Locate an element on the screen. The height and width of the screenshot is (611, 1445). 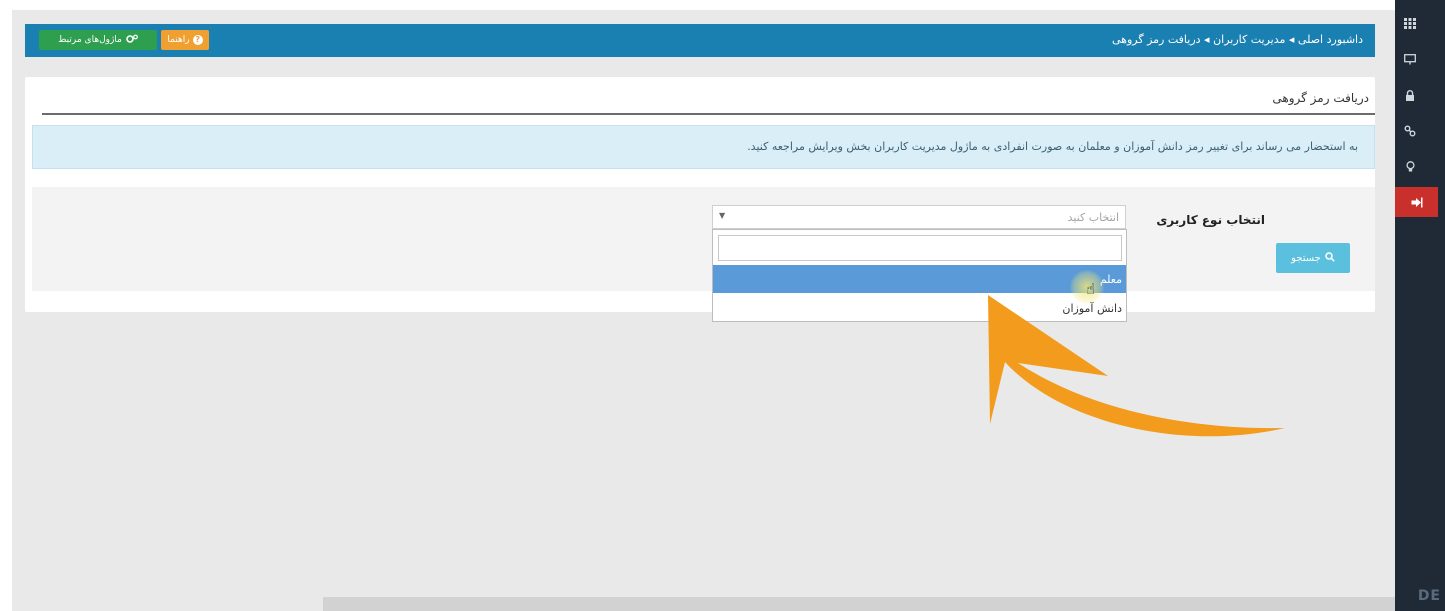
user-type-dropdown: معلم دانش آموزان is located at coordinates (919, 275).